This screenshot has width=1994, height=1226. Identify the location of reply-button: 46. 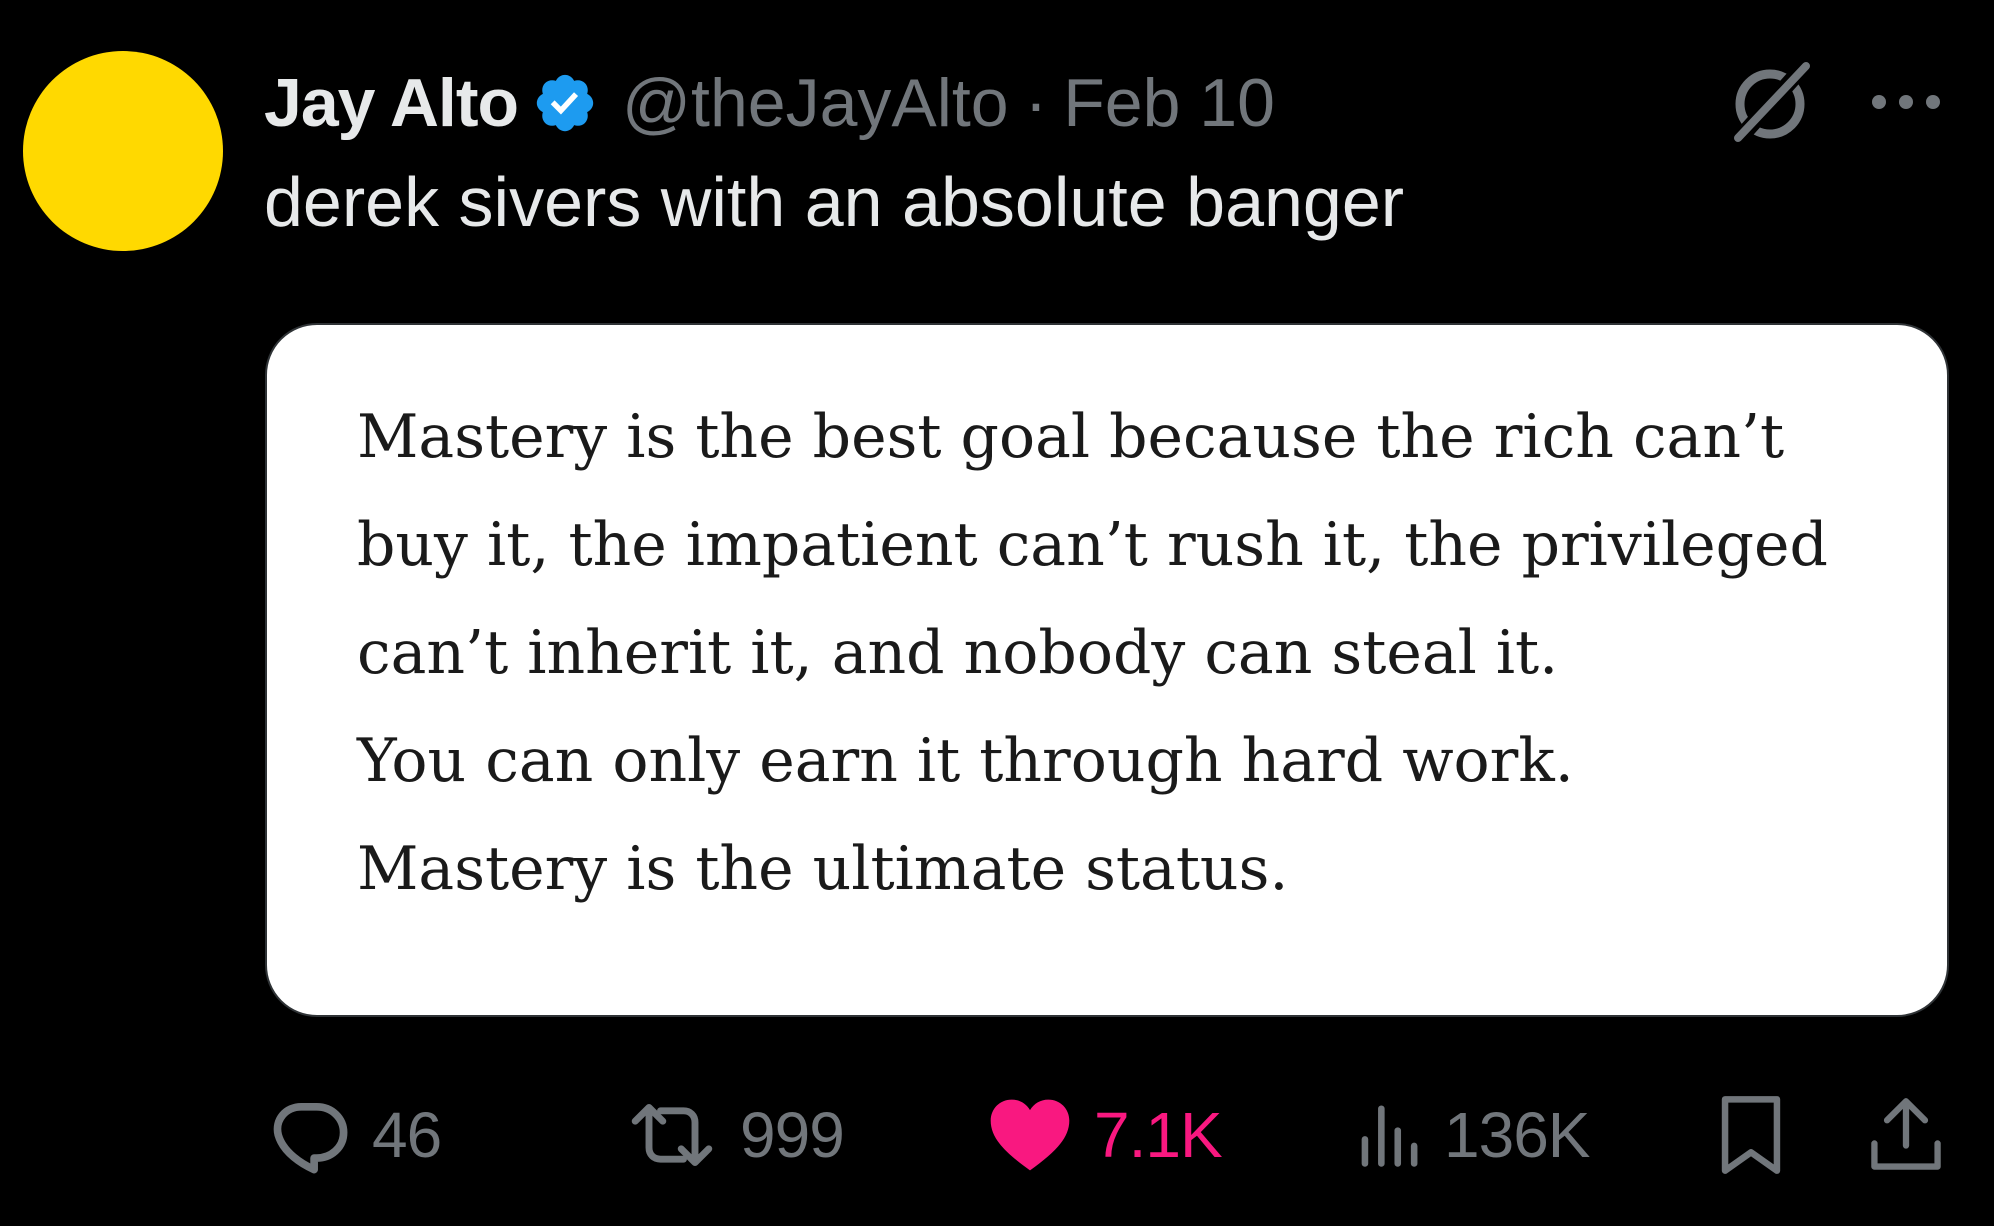
(355, 1135).